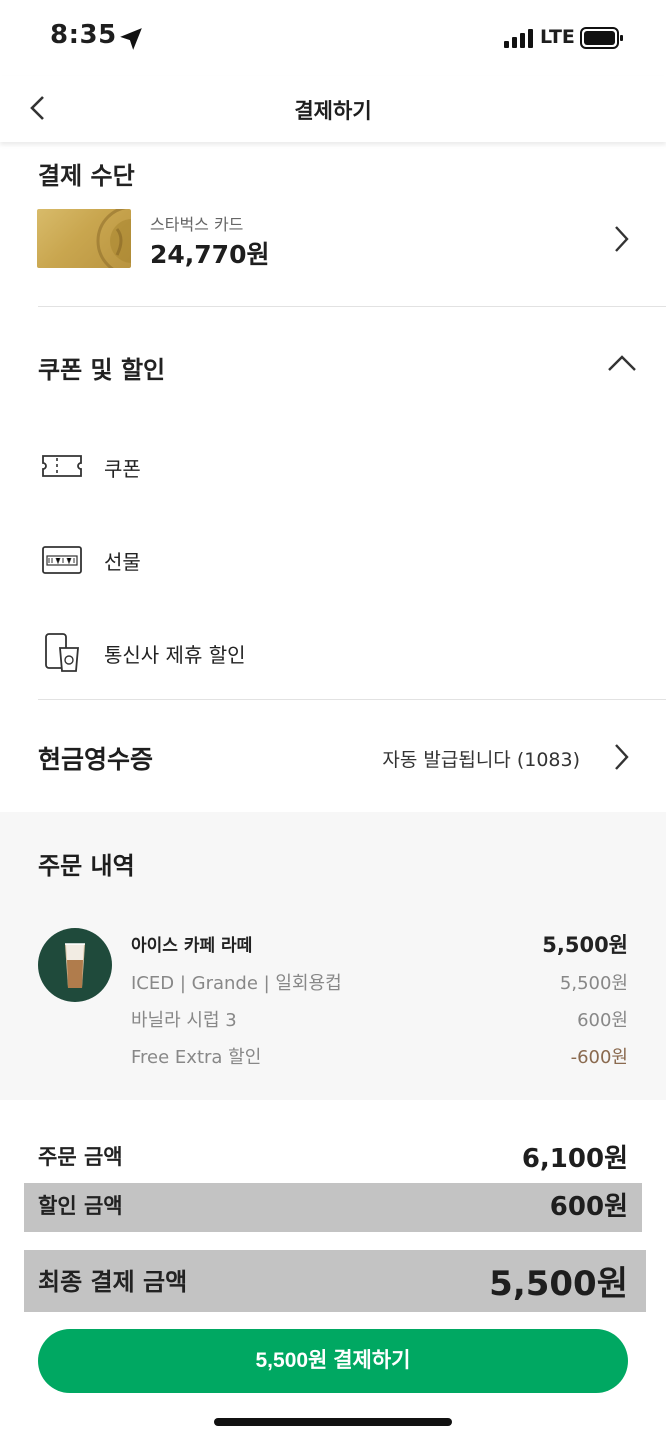  Describe the element at coordinates (599, 1057) in the screenshot. I see `item-discount-price: -600원` at that location.